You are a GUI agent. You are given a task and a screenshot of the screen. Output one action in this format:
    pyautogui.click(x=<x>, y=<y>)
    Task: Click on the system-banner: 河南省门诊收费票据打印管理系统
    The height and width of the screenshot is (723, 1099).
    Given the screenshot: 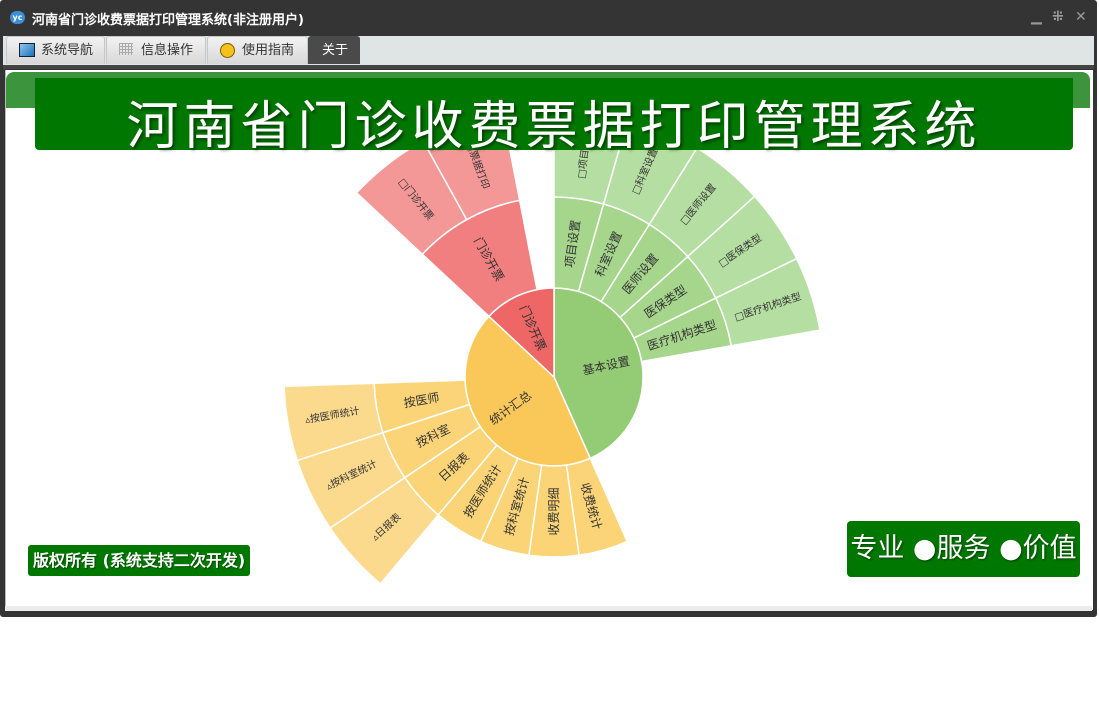 What is the action you would take?
    pyautogui.click(x=554, y=117)
    